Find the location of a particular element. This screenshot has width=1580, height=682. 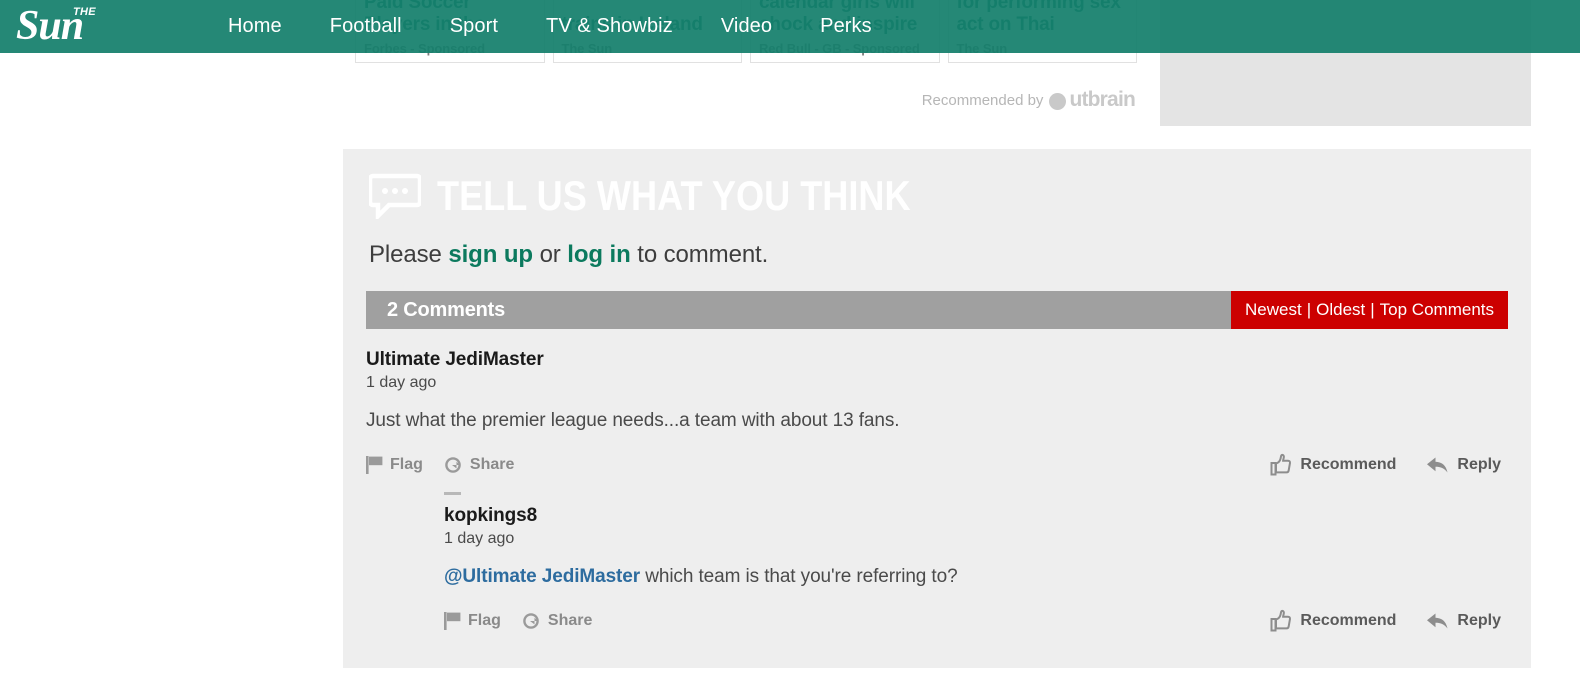

prompt-text-middle: or is located at coordinates (553, 254).